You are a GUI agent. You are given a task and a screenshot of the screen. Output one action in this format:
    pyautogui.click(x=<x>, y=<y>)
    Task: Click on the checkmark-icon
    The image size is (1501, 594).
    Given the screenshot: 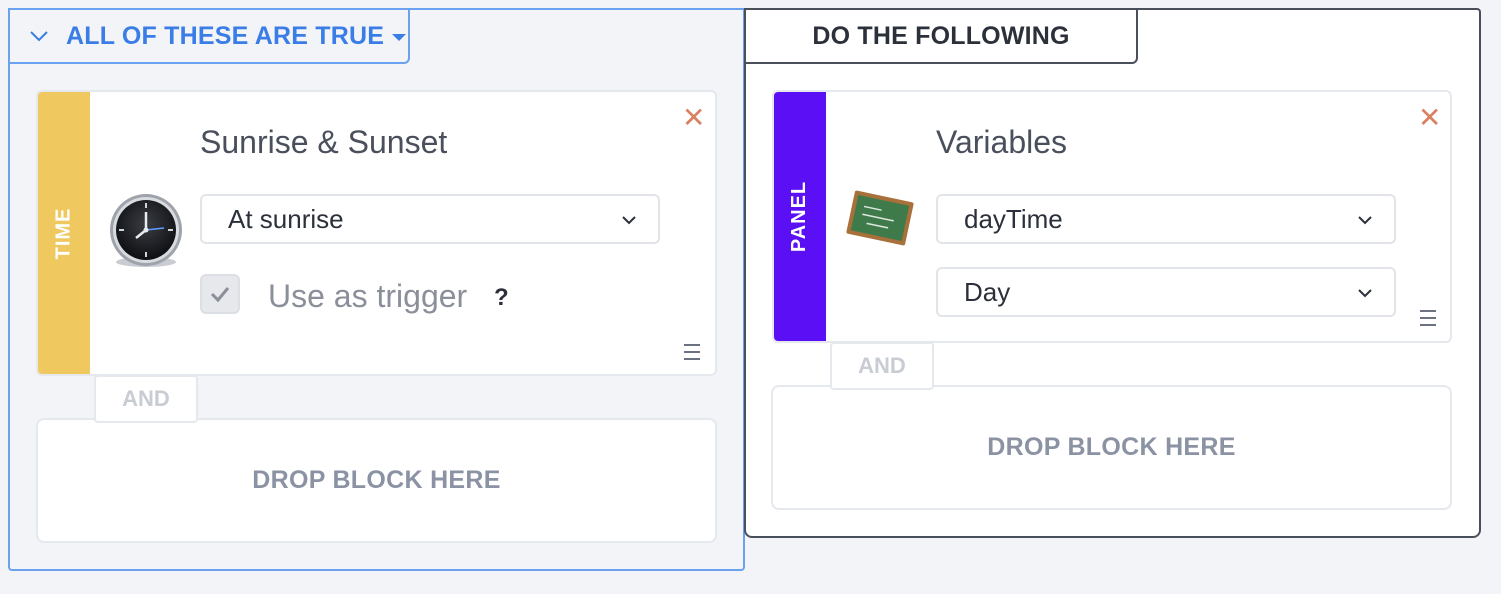 What is the action you would take?
    pyautogui.click(x=220, y=295)
    